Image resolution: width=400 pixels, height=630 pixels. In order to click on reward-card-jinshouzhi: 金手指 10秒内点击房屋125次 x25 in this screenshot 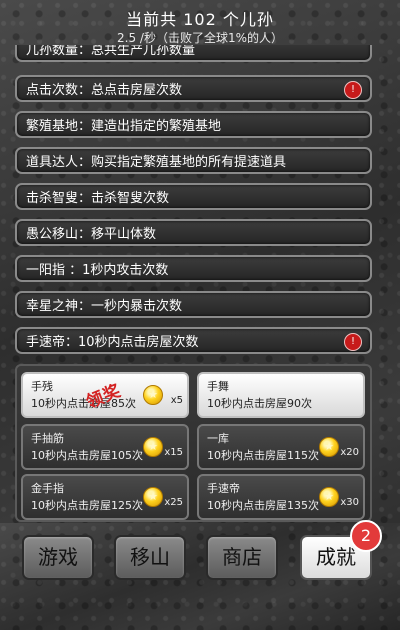, I will do `click(105, 497)`.